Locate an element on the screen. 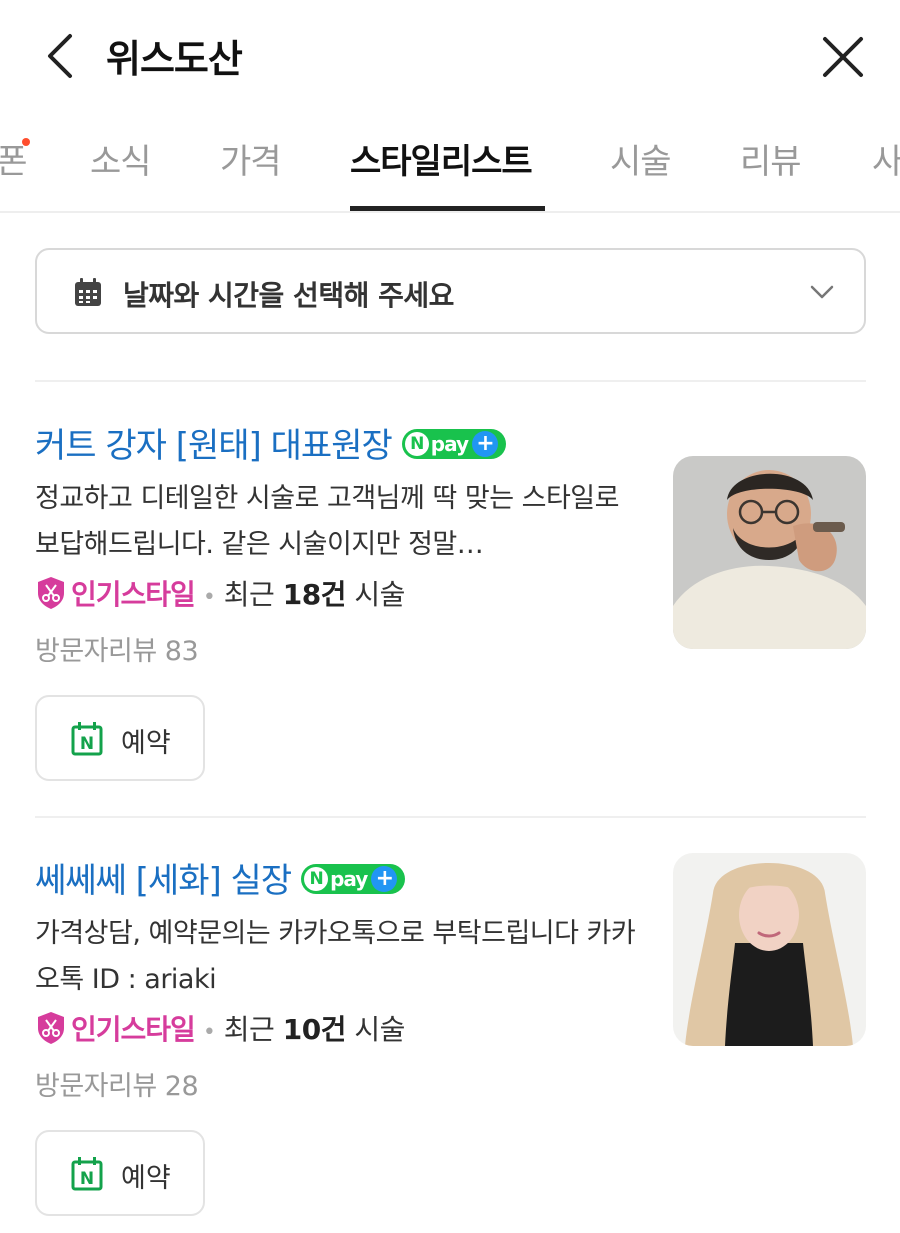 This screenshot has width=900, height=1233. back-button is located at coordinates (62, 56).